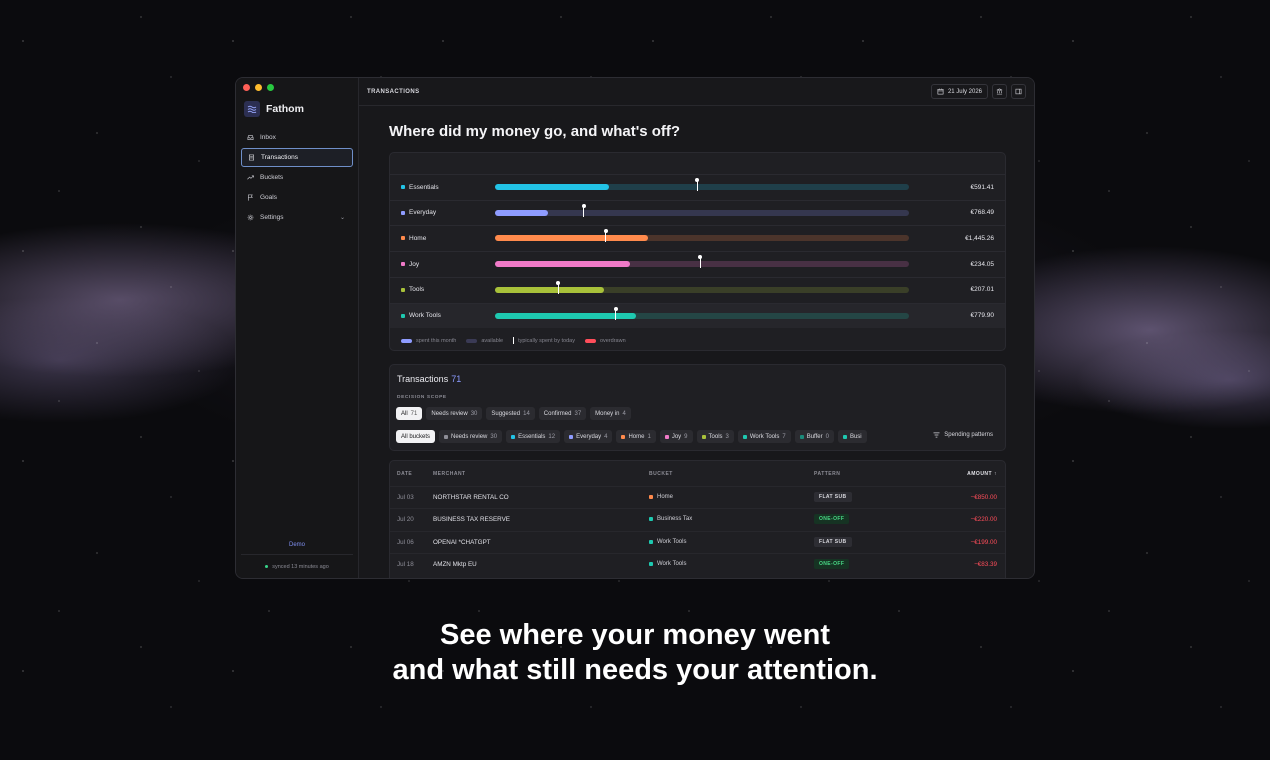 The height and width of the screenshot is (760, 1270). Describe the element at coordinates (562, 413) in the screenshot. I see `scope-chip: Confirmed 37` at that location.